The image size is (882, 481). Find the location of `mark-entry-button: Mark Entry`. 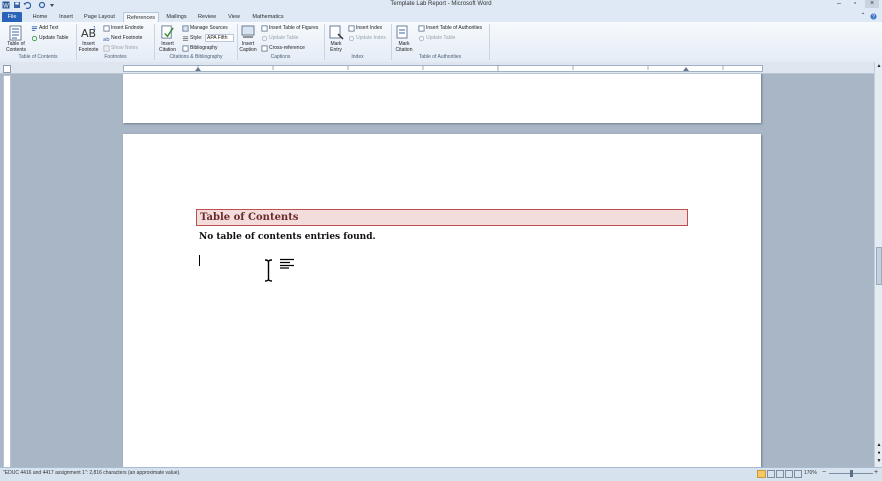

mark-entry-button: Mark Entry is located at coordinates (336, 47).